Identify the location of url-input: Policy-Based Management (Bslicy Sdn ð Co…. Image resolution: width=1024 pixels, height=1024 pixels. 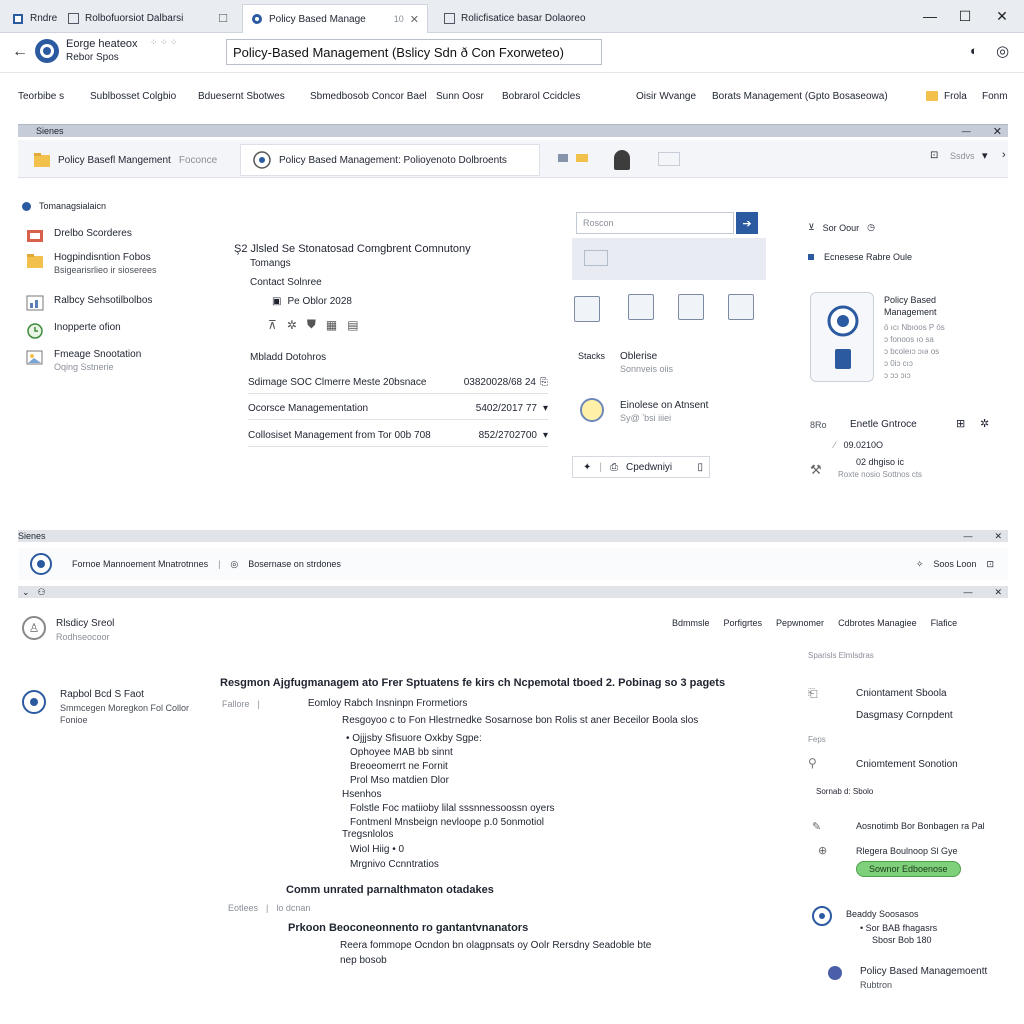
(414, 52).